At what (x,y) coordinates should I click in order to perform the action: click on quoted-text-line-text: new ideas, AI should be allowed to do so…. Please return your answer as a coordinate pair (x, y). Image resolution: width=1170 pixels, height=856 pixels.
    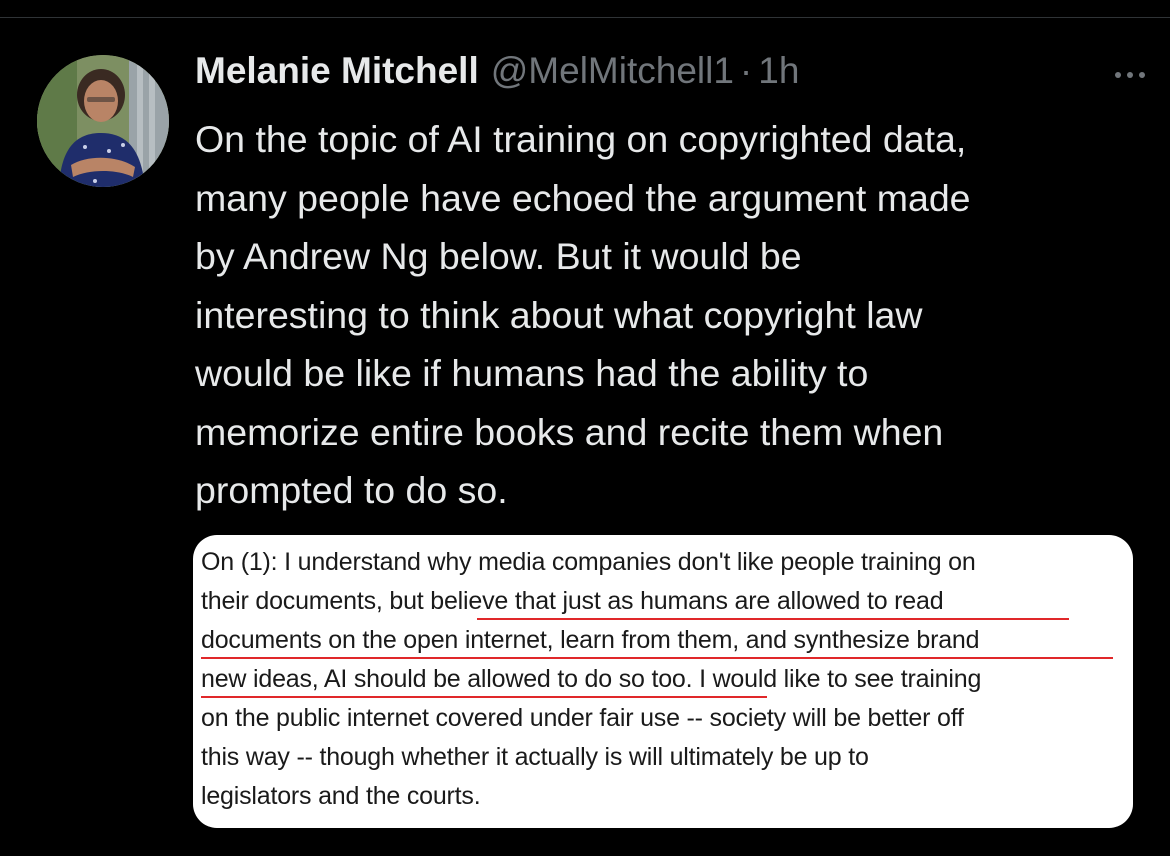
    Looking at the image, I should click on (591, 679).